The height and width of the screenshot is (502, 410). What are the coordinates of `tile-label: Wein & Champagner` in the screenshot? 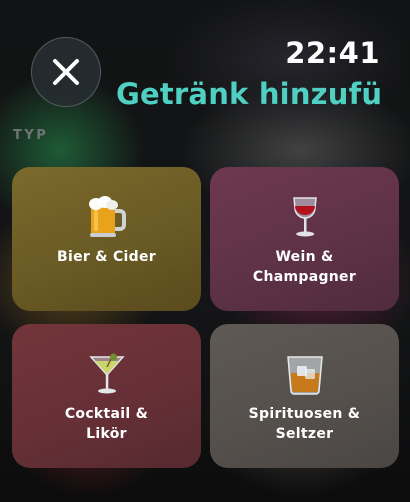 It's located at (304, 267).